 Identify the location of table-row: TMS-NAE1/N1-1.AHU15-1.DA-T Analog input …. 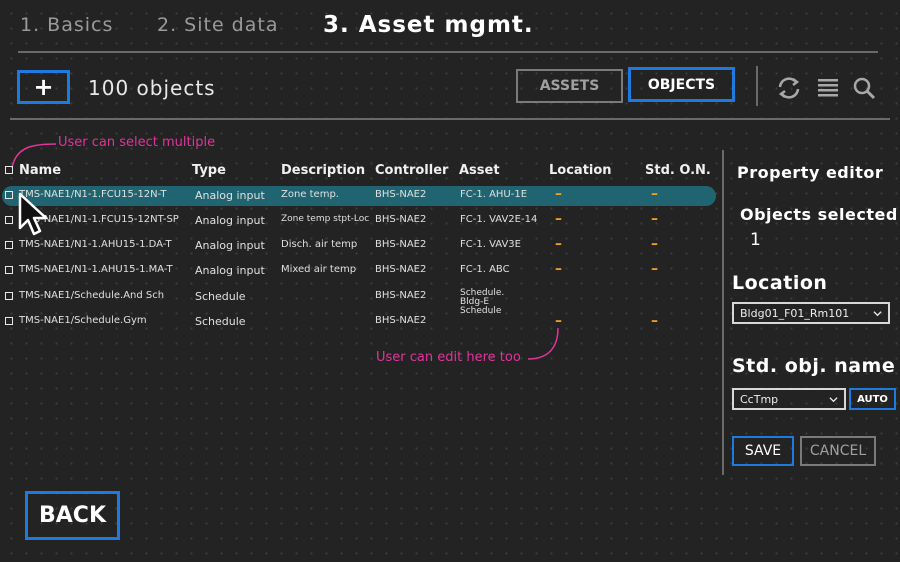
(359, 246).